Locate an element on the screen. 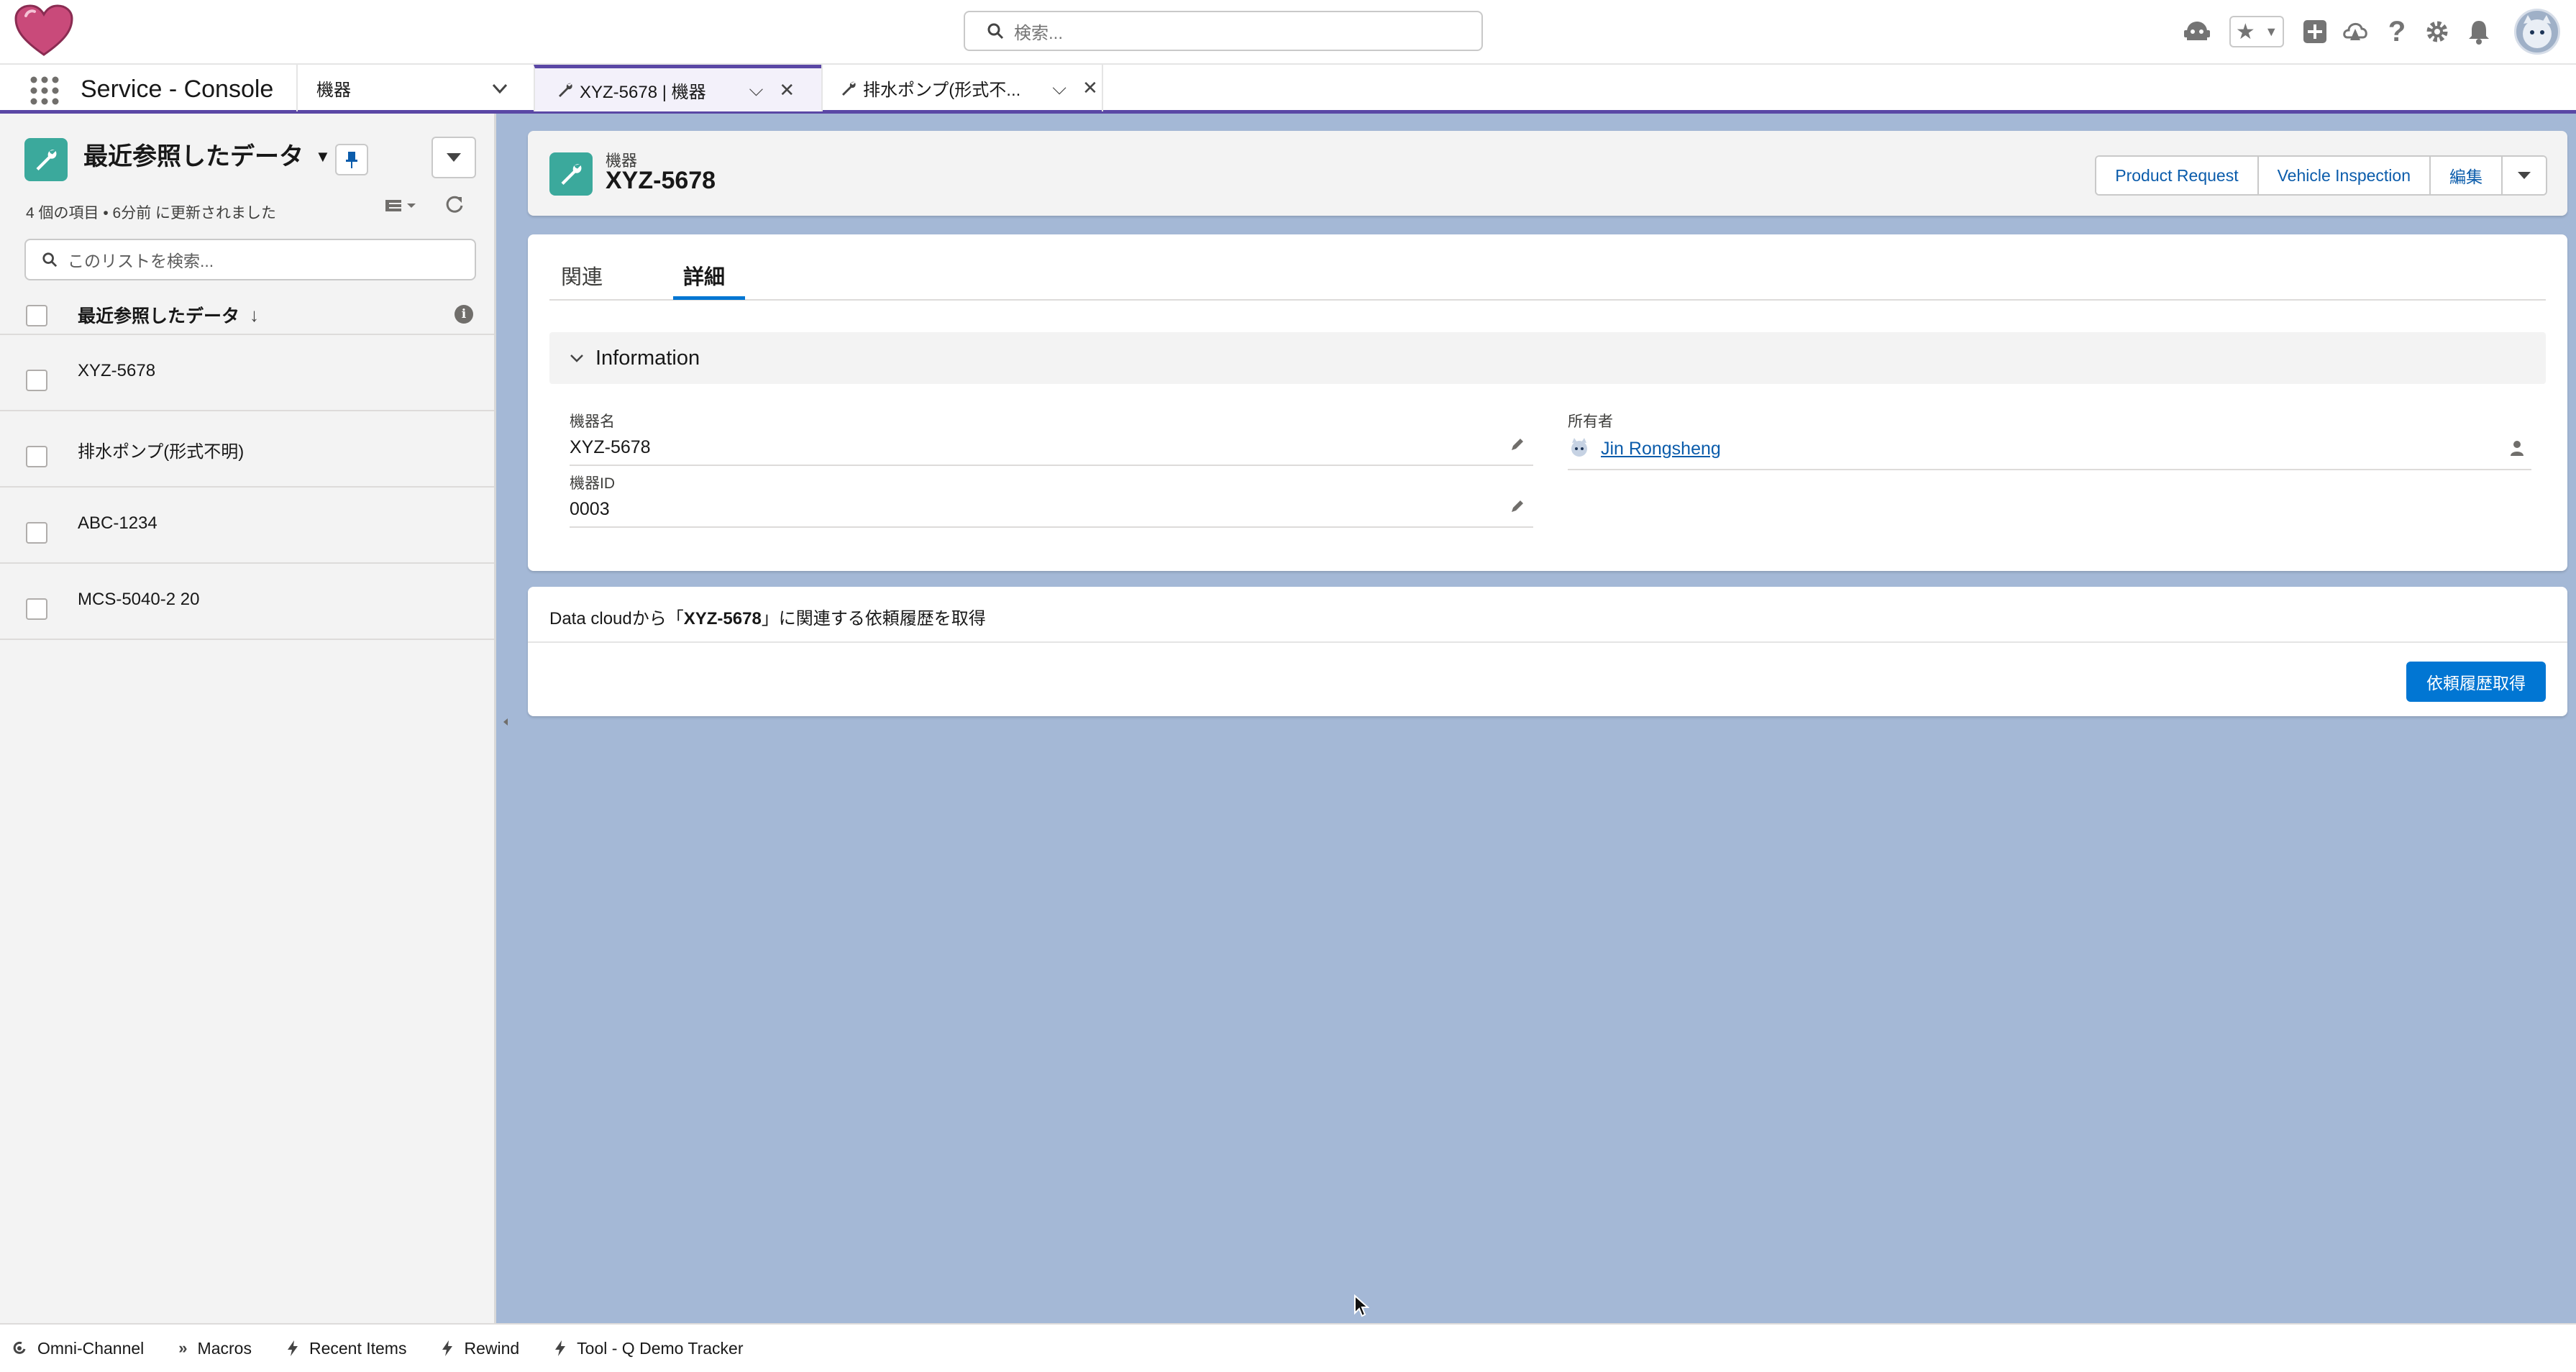  card-divider is located at coordinates (1547, 642).